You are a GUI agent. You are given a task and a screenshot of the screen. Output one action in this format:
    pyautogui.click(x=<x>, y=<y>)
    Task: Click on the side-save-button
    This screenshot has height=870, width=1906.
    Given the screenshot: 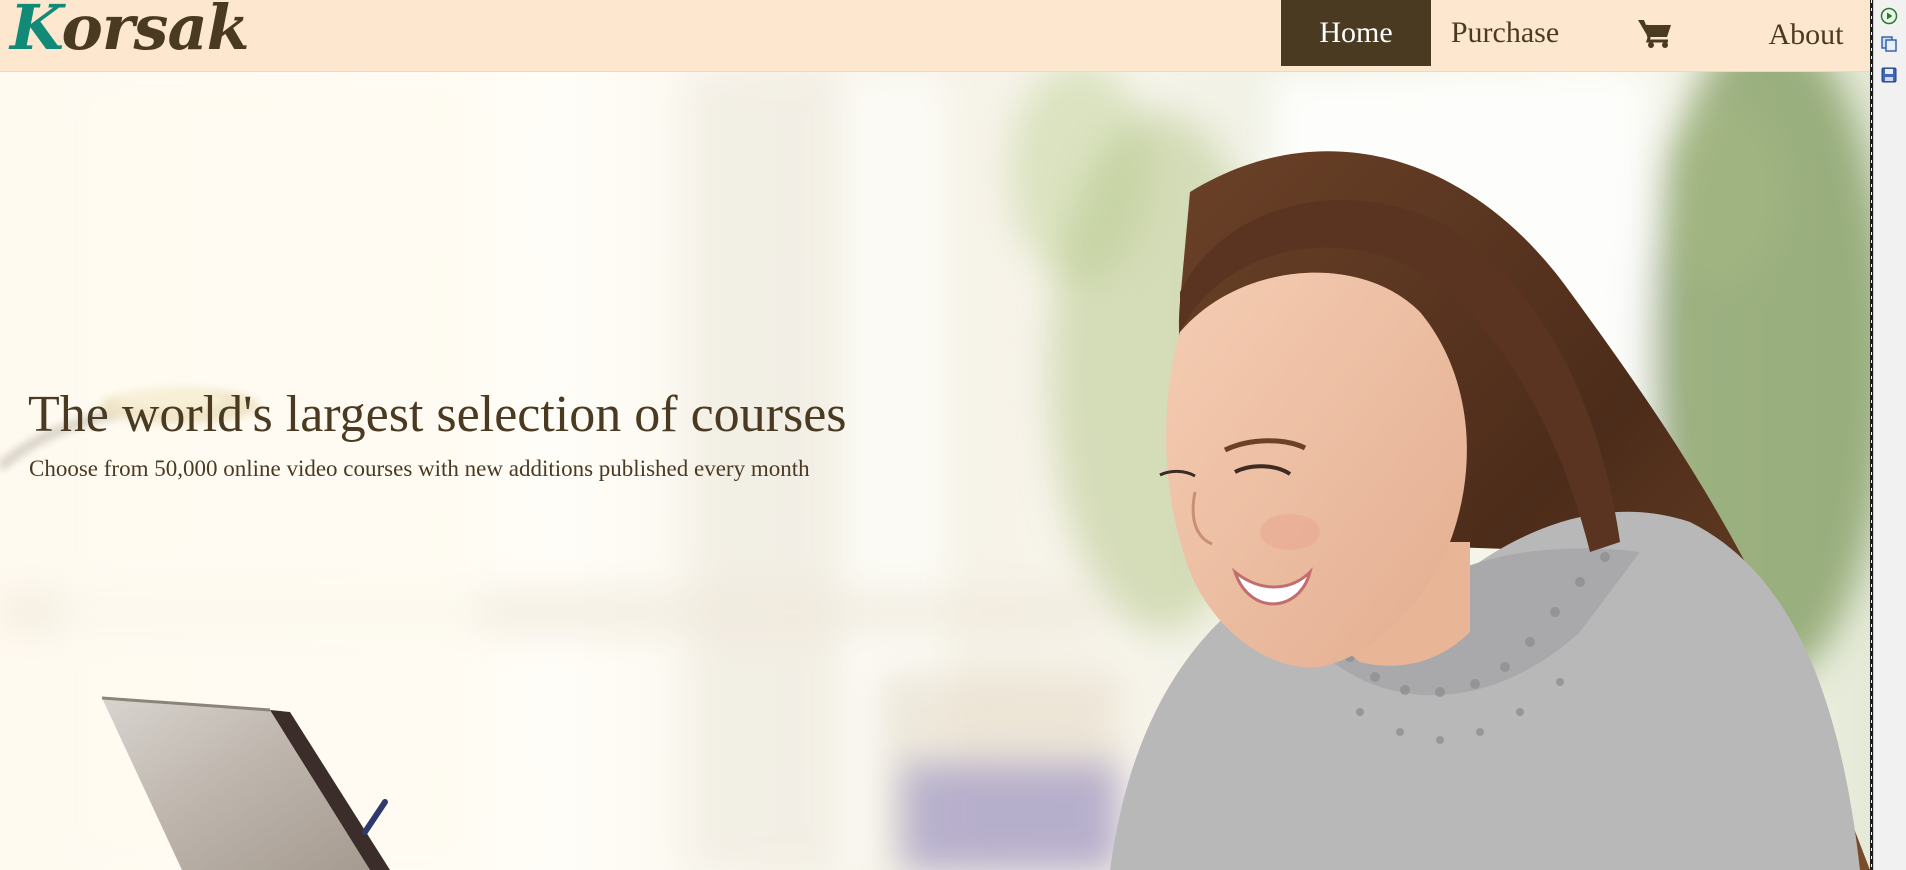 What is the action you would take?
    pyautogui.click(x=1889, y=75)
    